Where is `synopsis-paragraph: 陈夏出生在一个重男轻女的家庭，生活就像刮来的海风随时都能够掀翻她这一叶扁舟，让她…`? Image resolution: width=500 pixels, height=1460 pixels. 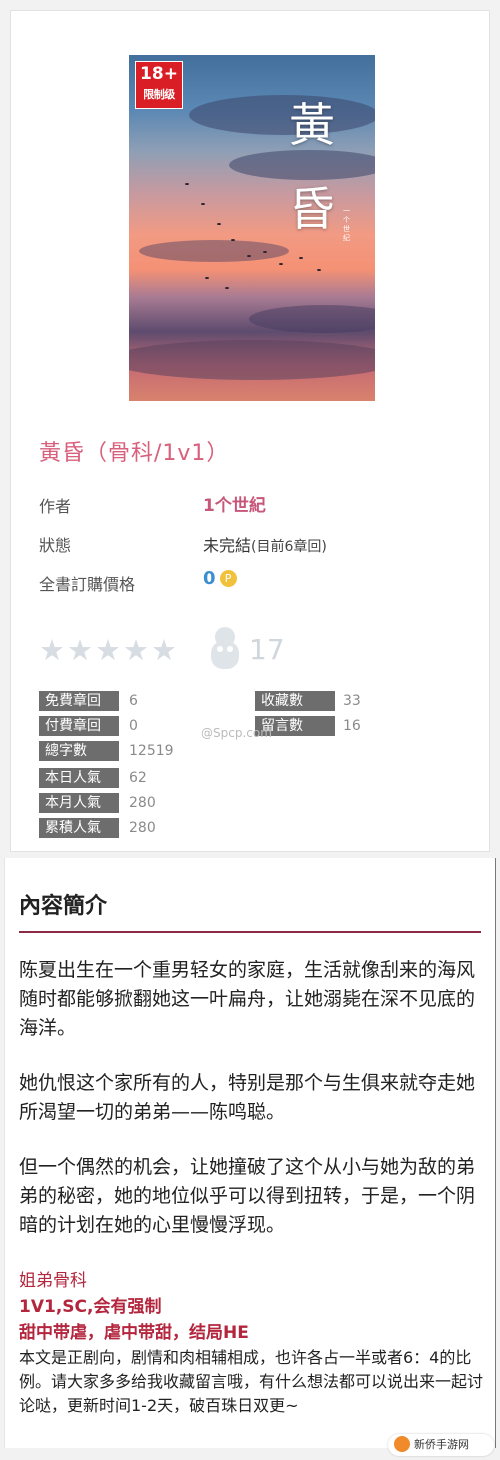
synopsis-paragraph: 陈夏出生在一个重男轻女的家庭，生活就像刮来的海风随时都能够掀翻她这一叶扁舟，让她… is located at coordinates (247, 999).